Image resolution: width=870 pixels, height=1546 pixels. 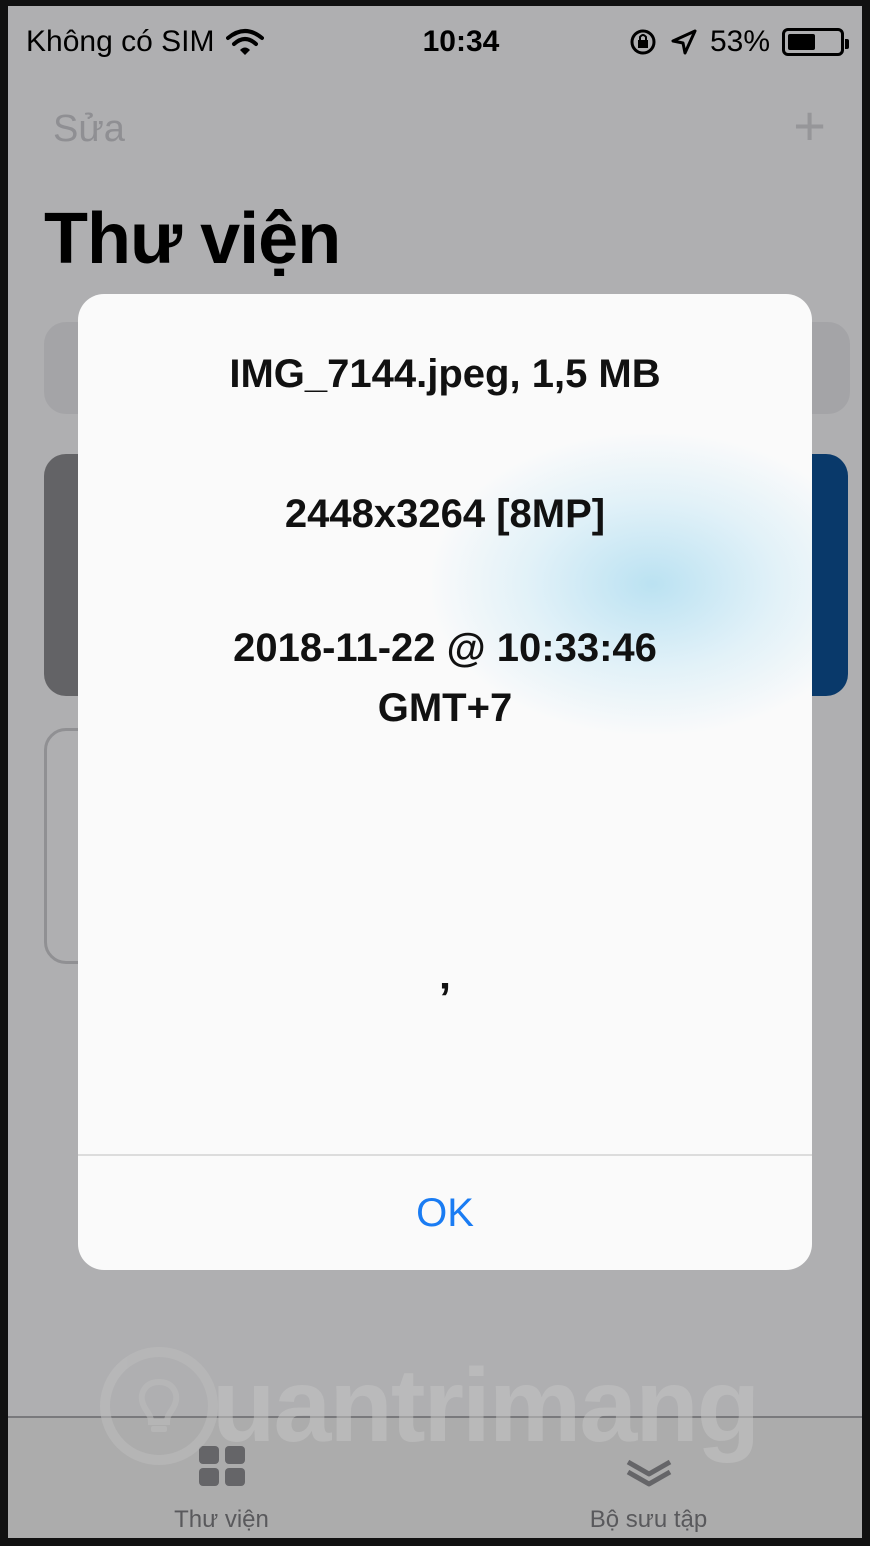 I want to click on watermark-text: uantrimang, so click(x=486, y=1406).